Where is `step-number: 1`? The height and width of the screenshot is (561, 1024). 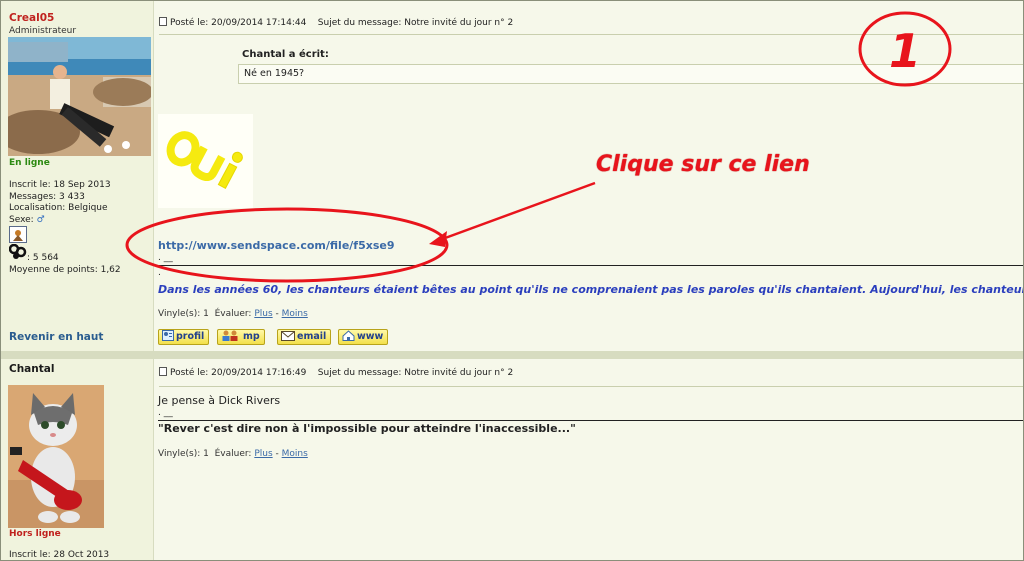
step-number: 1 is located at coordinates (905, 51).